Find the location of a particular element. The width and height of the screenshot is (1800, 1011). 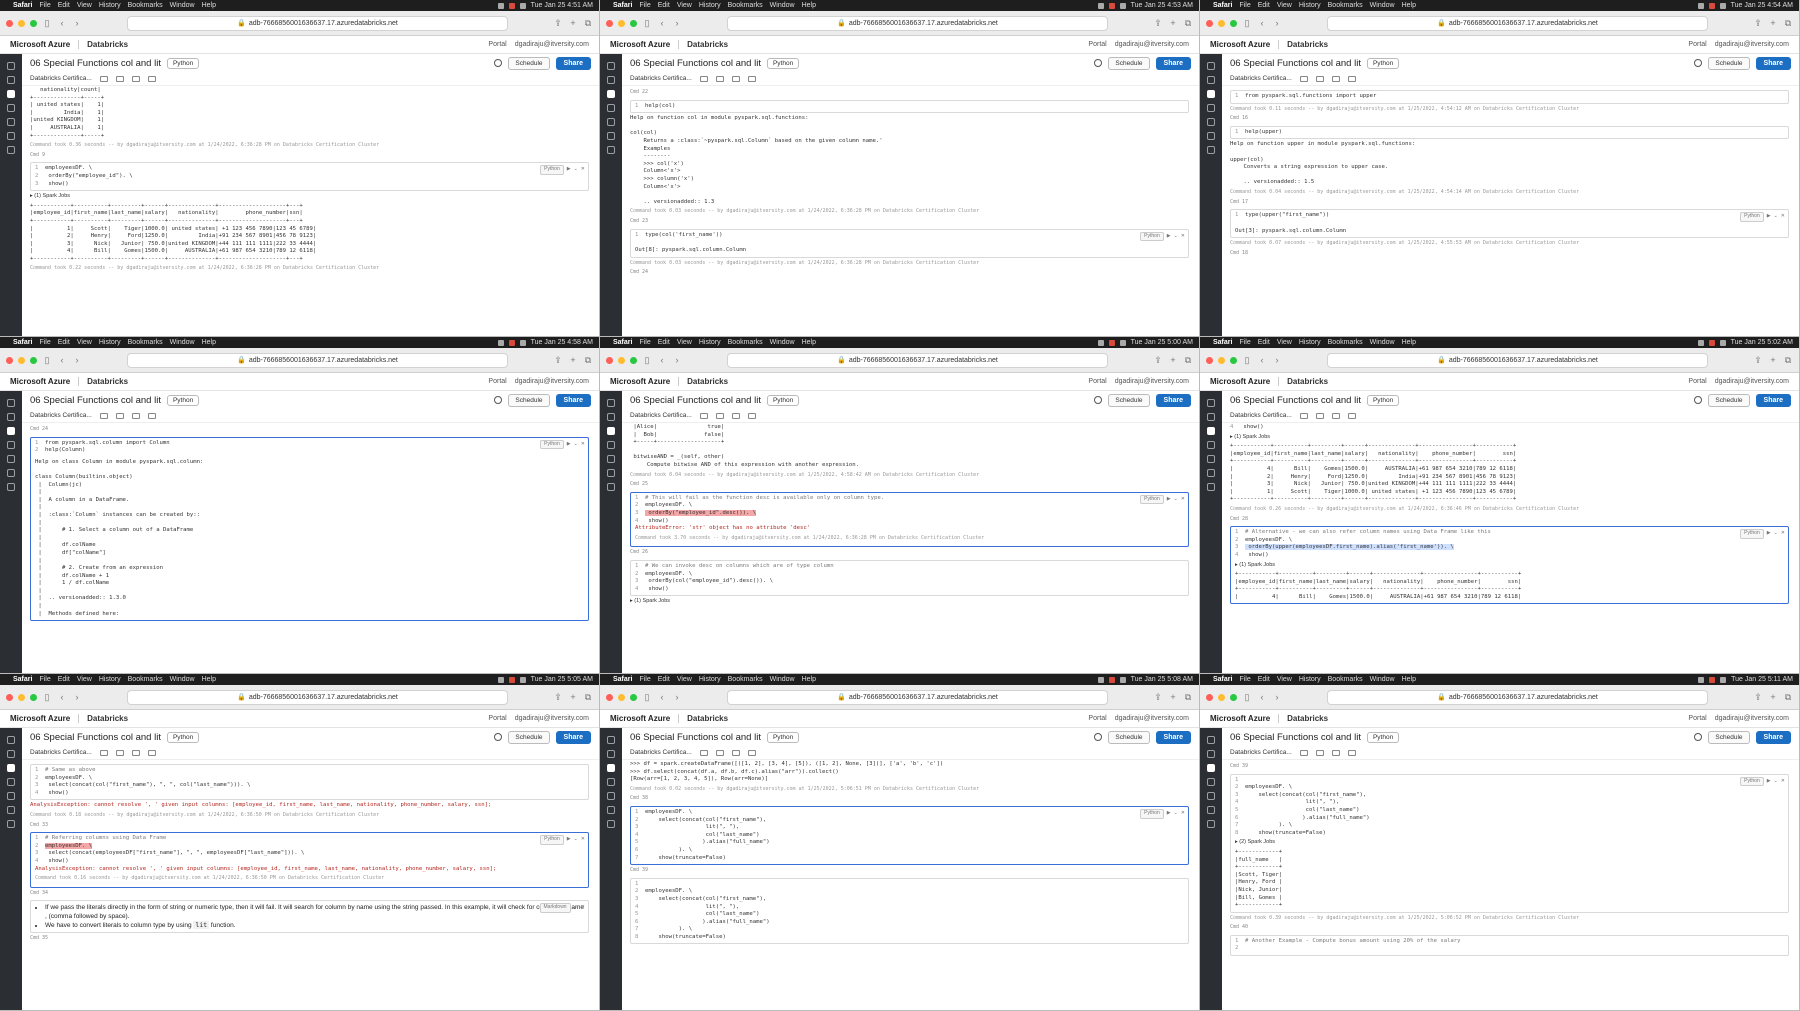

menu-file: File is located at coordinates (644, 342).